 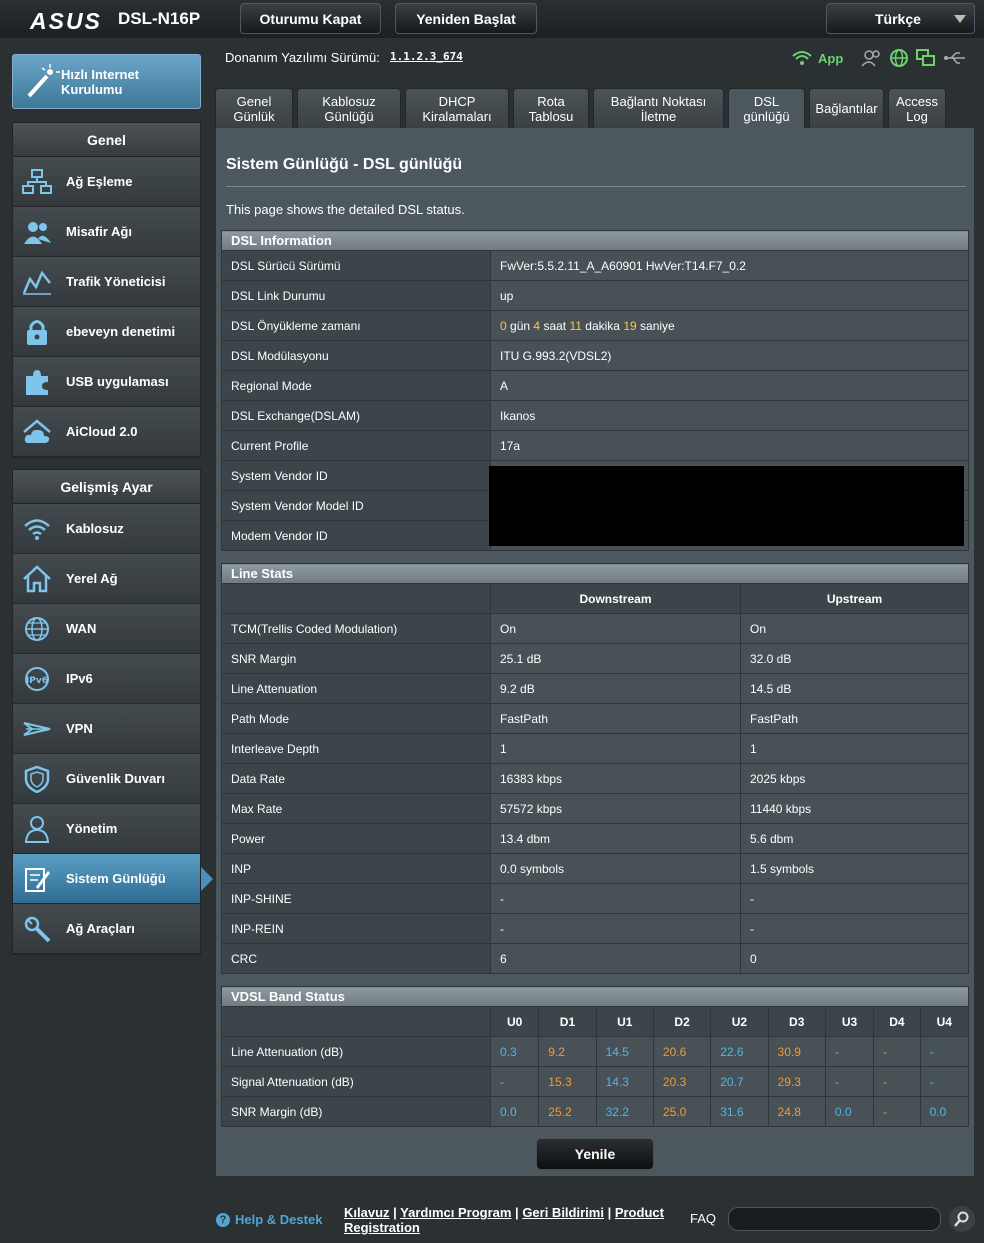 I want to click on menu-head-advanced: Gelişmiş Ayar, so click(x=106, y=487).